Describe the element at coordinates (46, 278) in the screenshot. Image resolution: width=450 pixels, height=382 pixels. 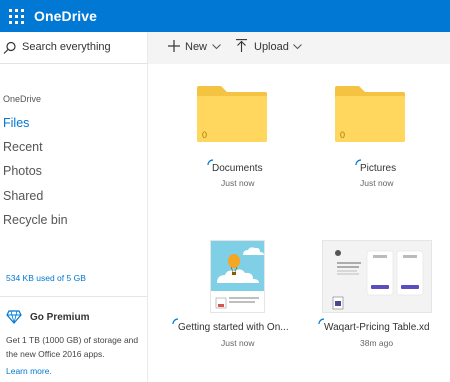
I see `storage-usage: 534 KB used of 5 GB` at that location.